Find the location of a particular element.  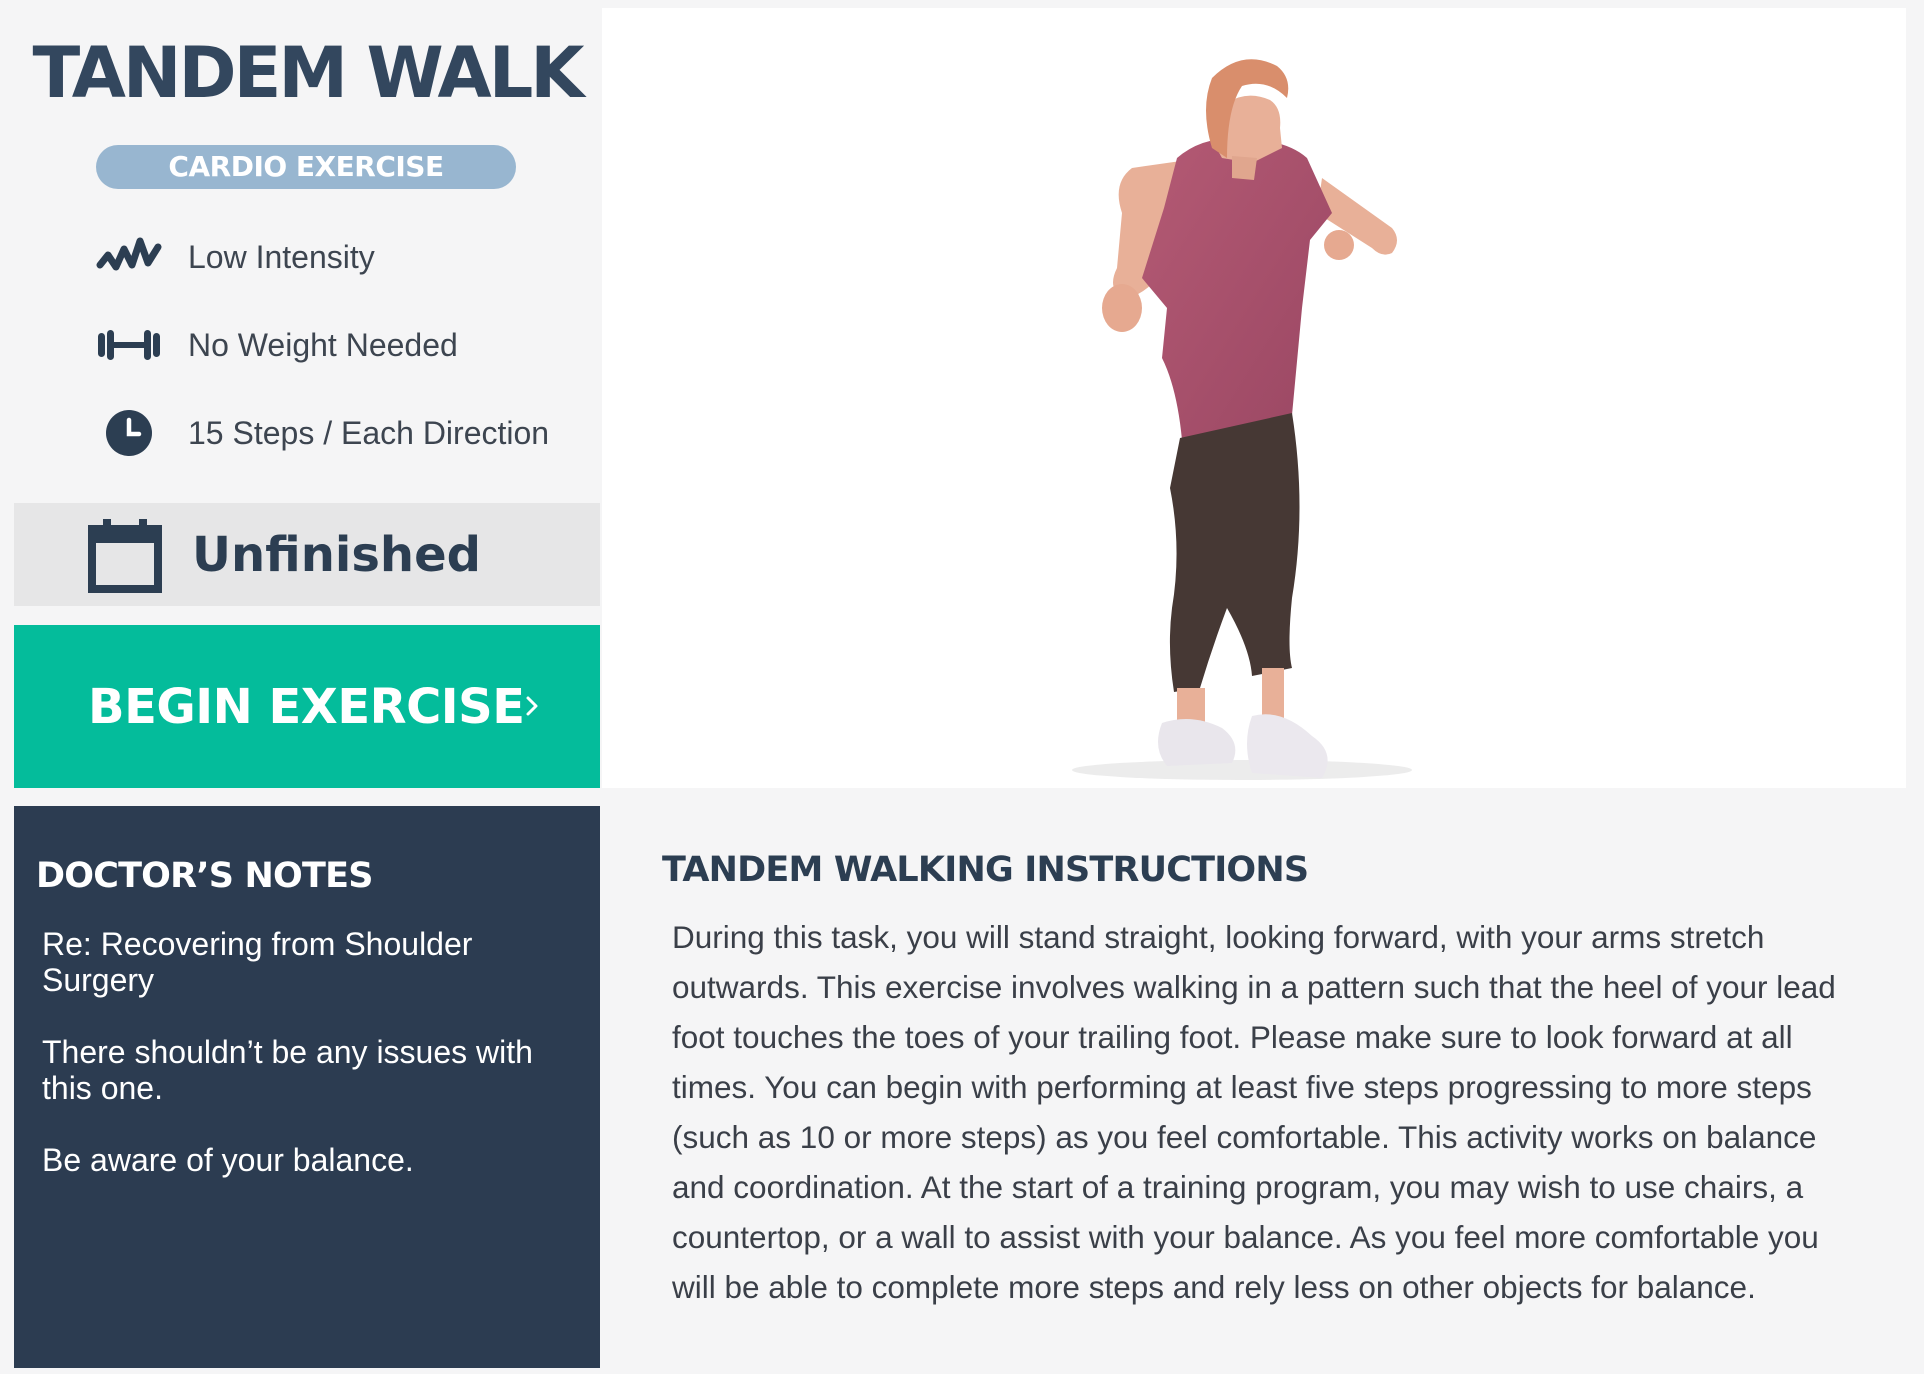

begin-exercise-button: BEGIN EXERCISE is located at coordinates (307, 706).